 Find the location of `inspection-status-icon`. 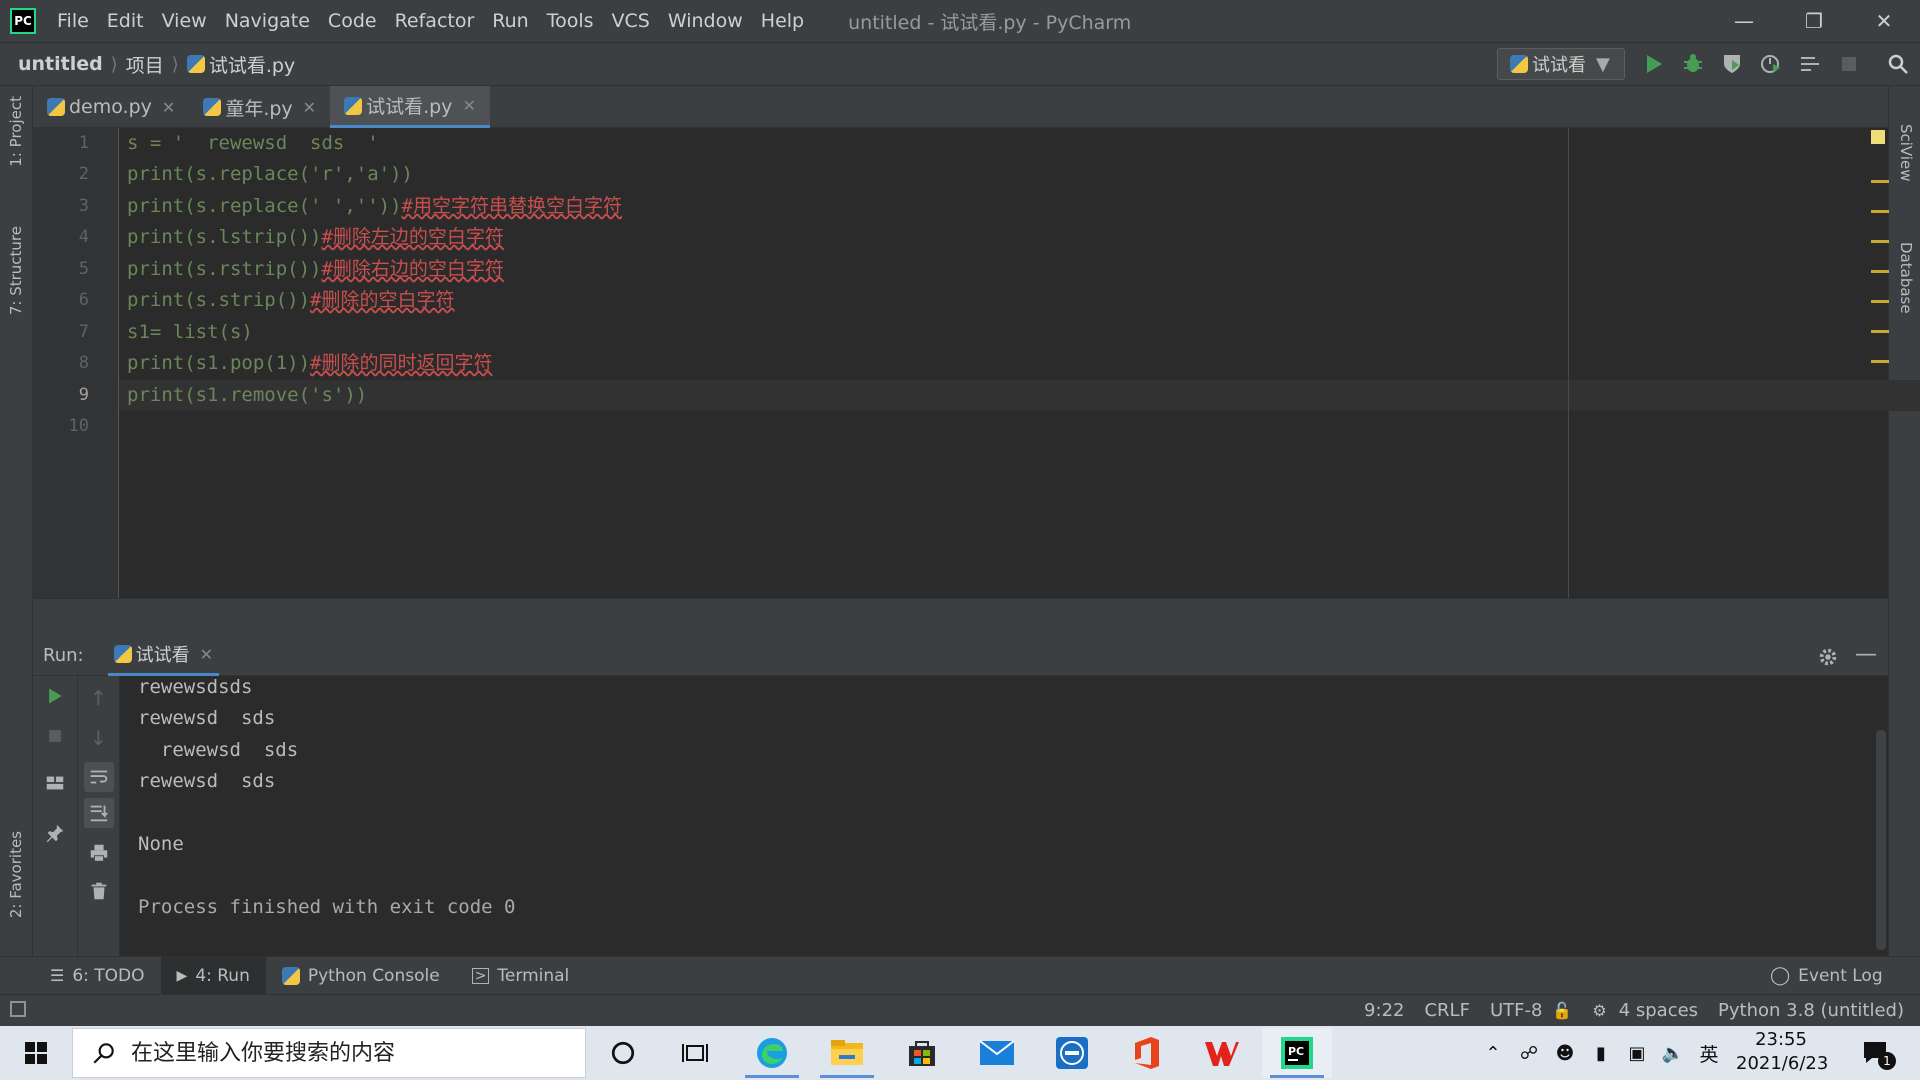

inspection-status-icon is located at coordinates (1878, 137).